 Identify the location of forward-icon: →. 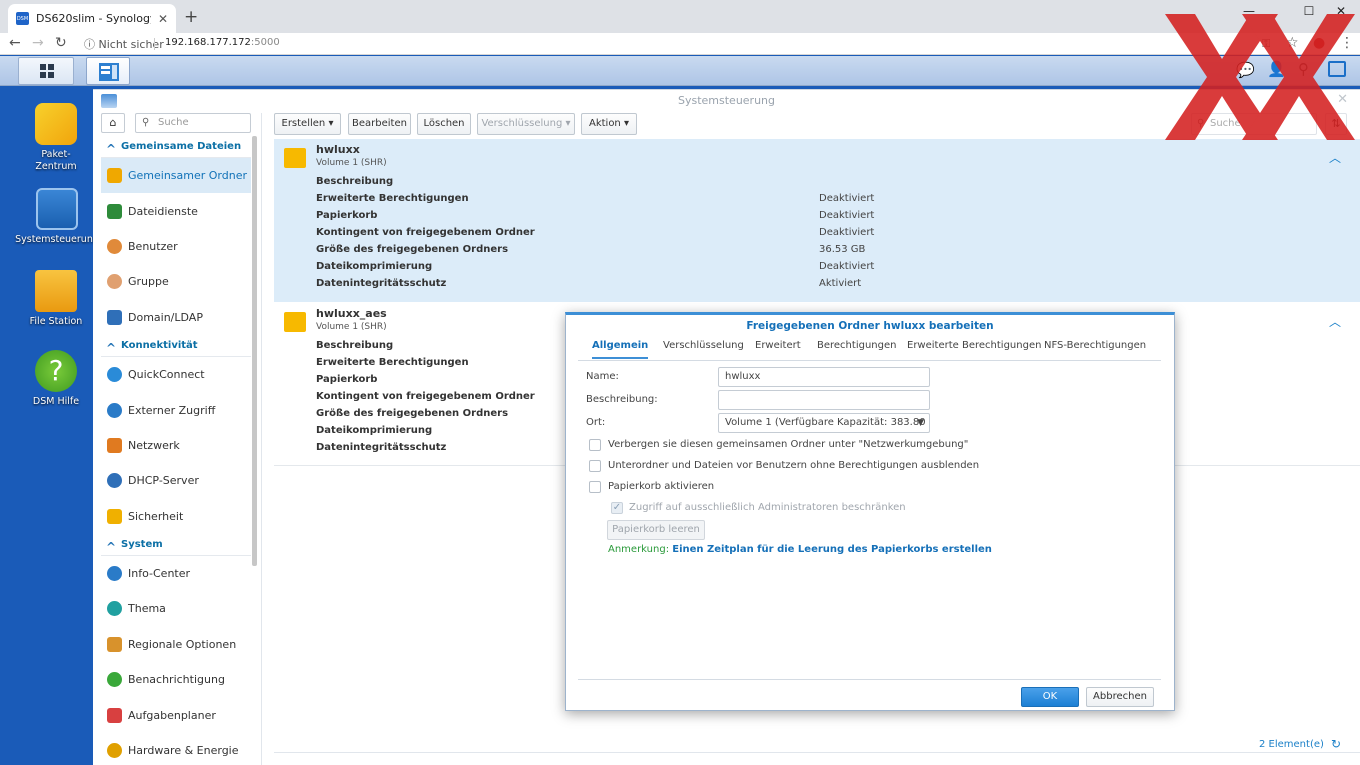
(38, 44).